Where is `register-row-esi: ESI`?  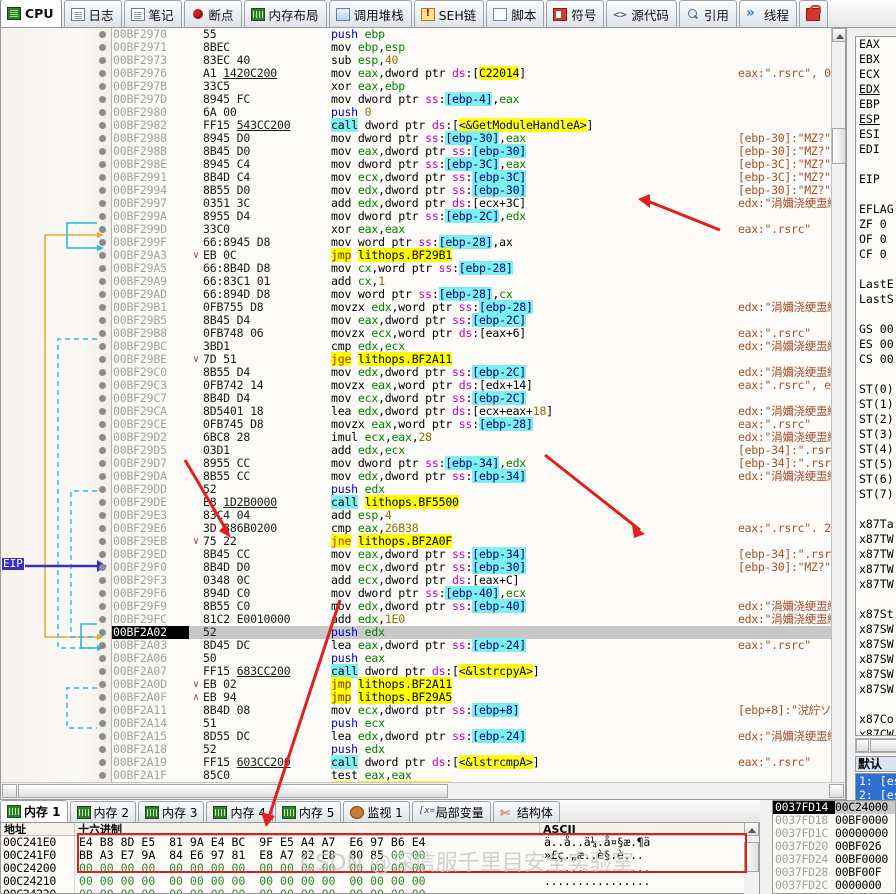 register-row-esi: ESI is located at coordinates (876, 134).